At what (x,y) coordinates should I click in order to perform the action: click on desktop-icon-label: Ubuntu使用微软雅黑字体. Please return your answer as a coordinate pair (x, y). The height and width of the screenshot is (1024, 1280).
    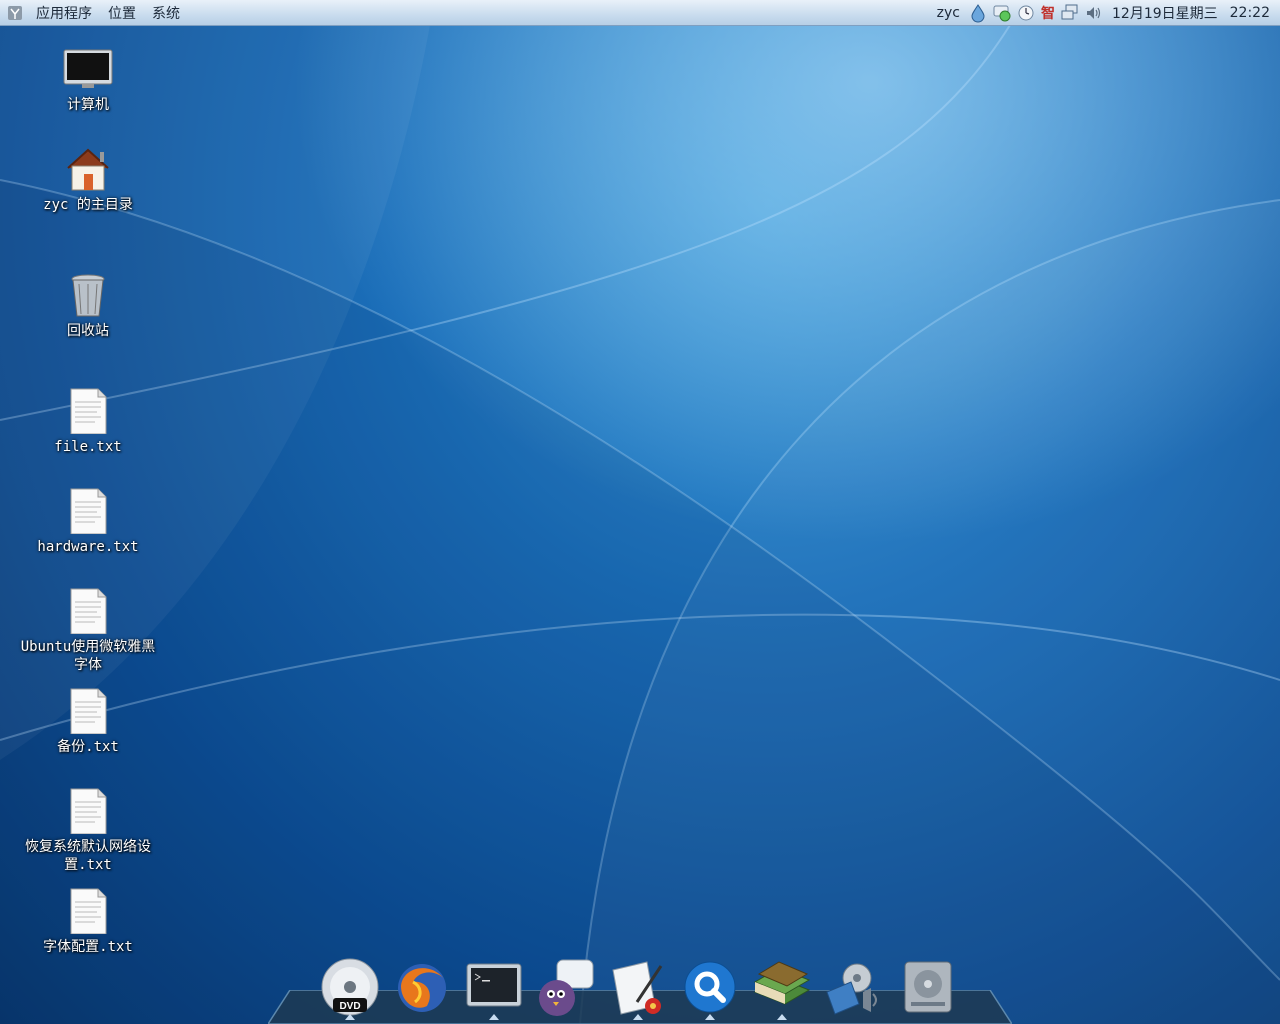
    Looking at the image, I should click on (88, 656).